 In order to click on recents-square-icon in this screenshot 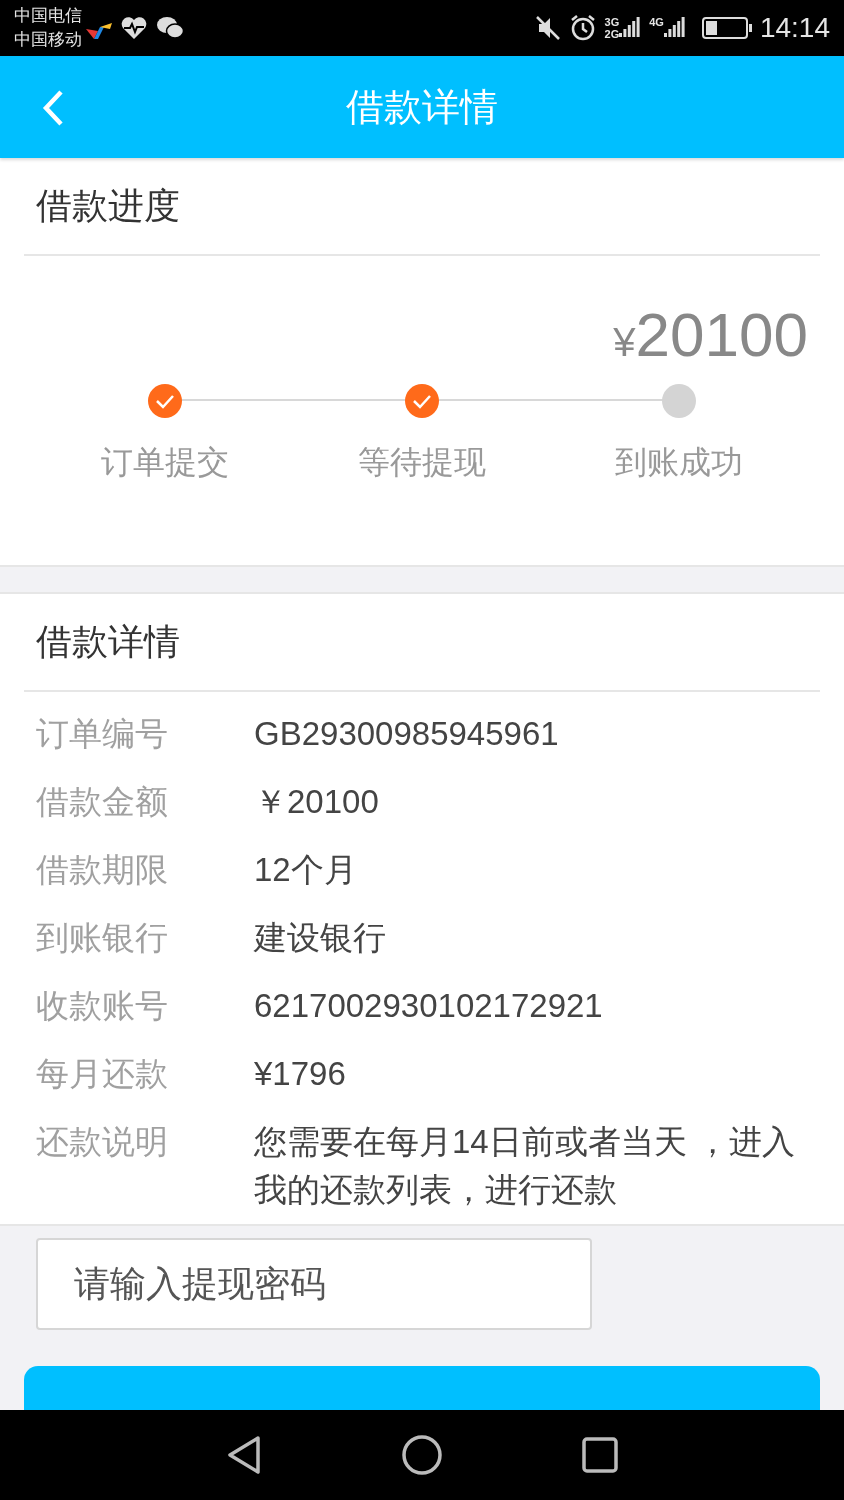, I will do `click(600, 1455)`.